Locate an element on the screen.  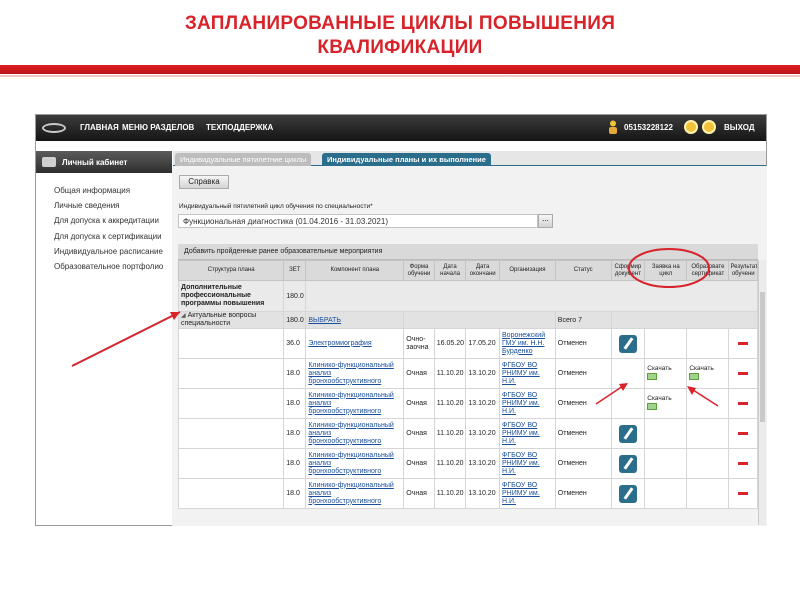
col-zet: ЗЕТ is located at coordinates (295, 270).